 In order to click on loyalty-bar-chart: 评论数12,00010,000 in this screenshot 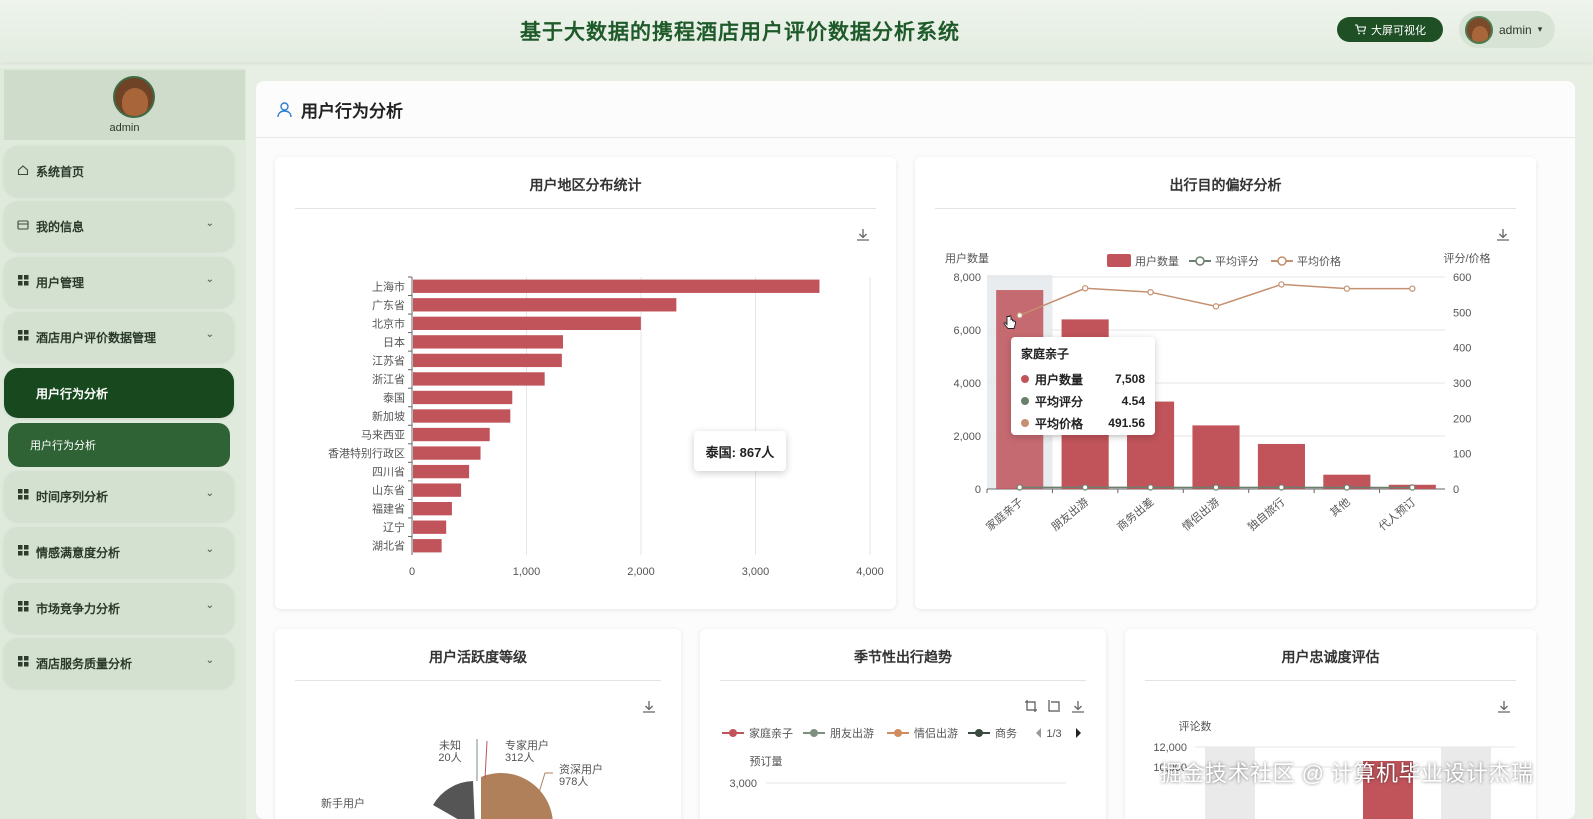, I will do `click(1334, 769)`.